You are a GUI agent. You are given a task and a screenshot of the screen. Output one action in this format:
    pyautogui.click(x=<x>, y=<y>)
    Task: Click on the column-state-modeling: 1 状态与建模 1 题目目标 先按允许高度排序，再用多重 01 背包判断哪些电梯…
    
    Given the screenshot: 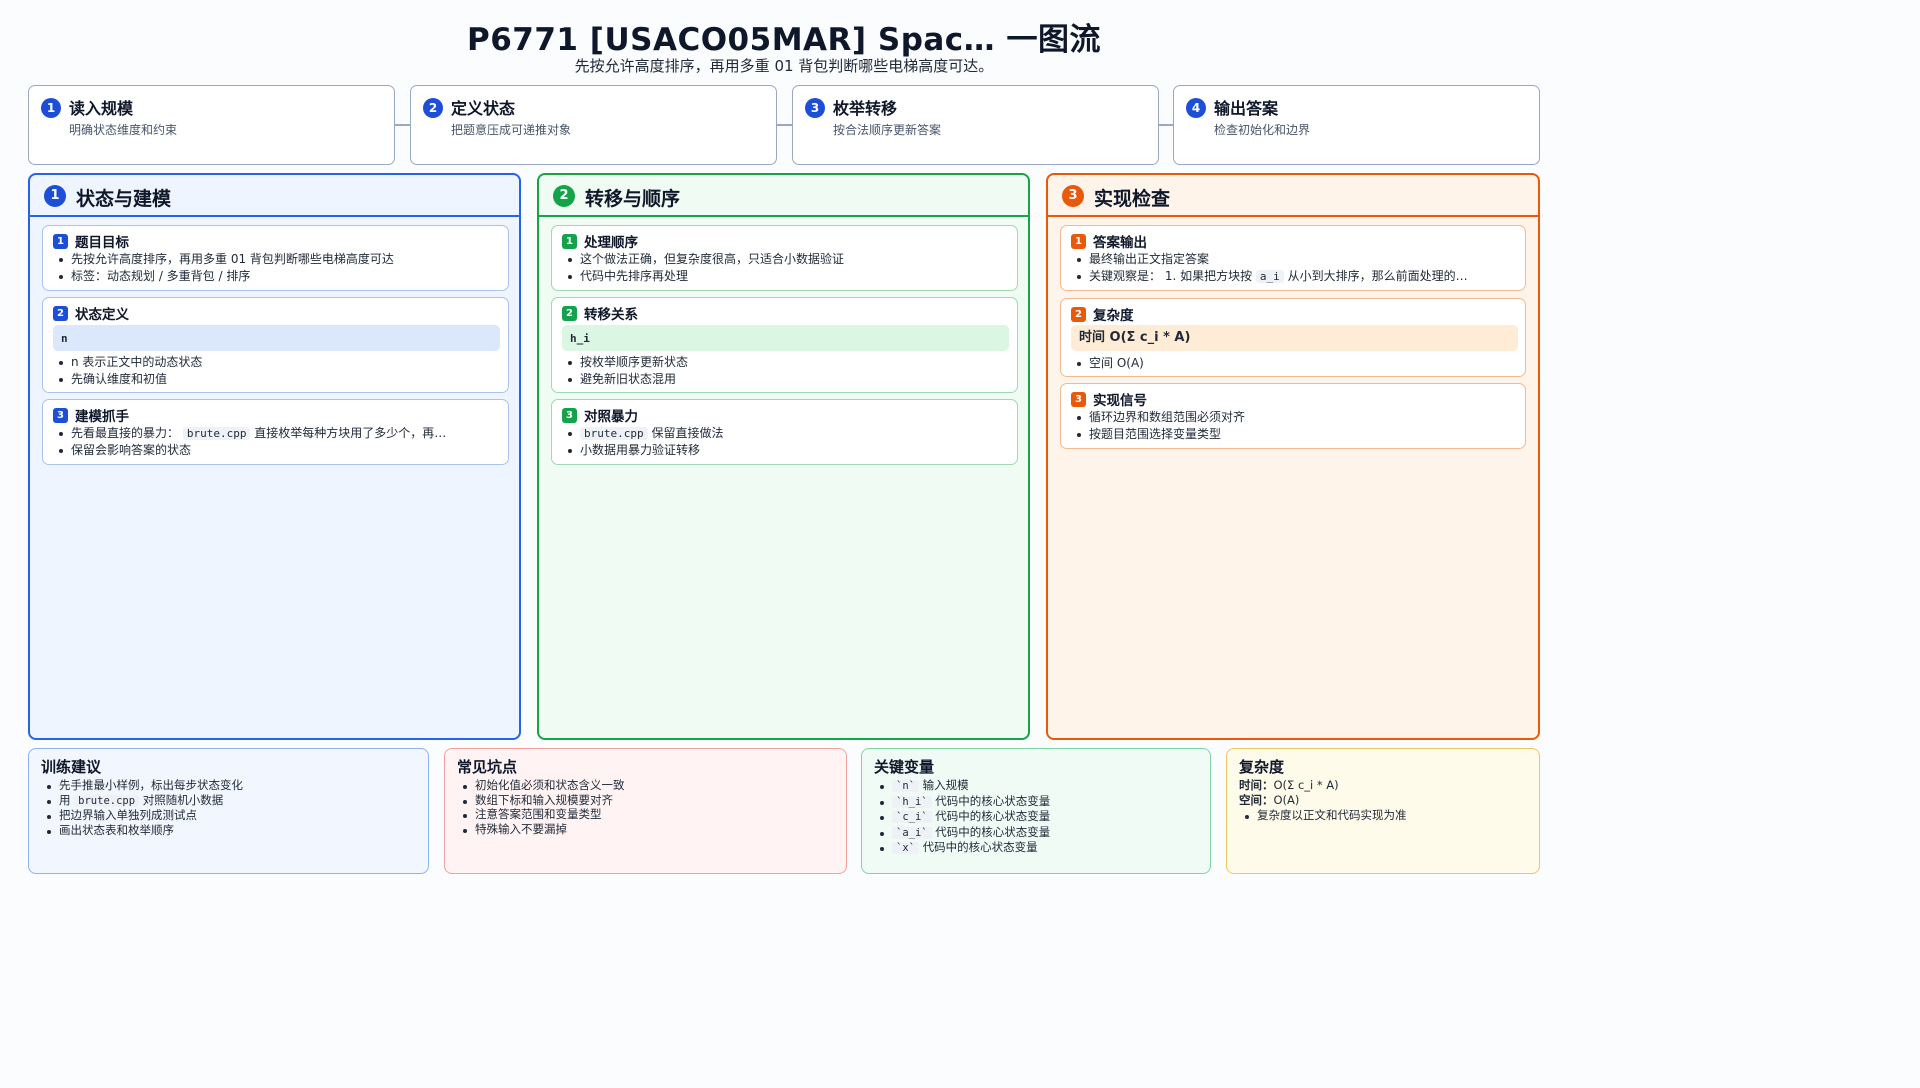 What is the action you would take?
    pyautogui.click(x=274, y=456)
    